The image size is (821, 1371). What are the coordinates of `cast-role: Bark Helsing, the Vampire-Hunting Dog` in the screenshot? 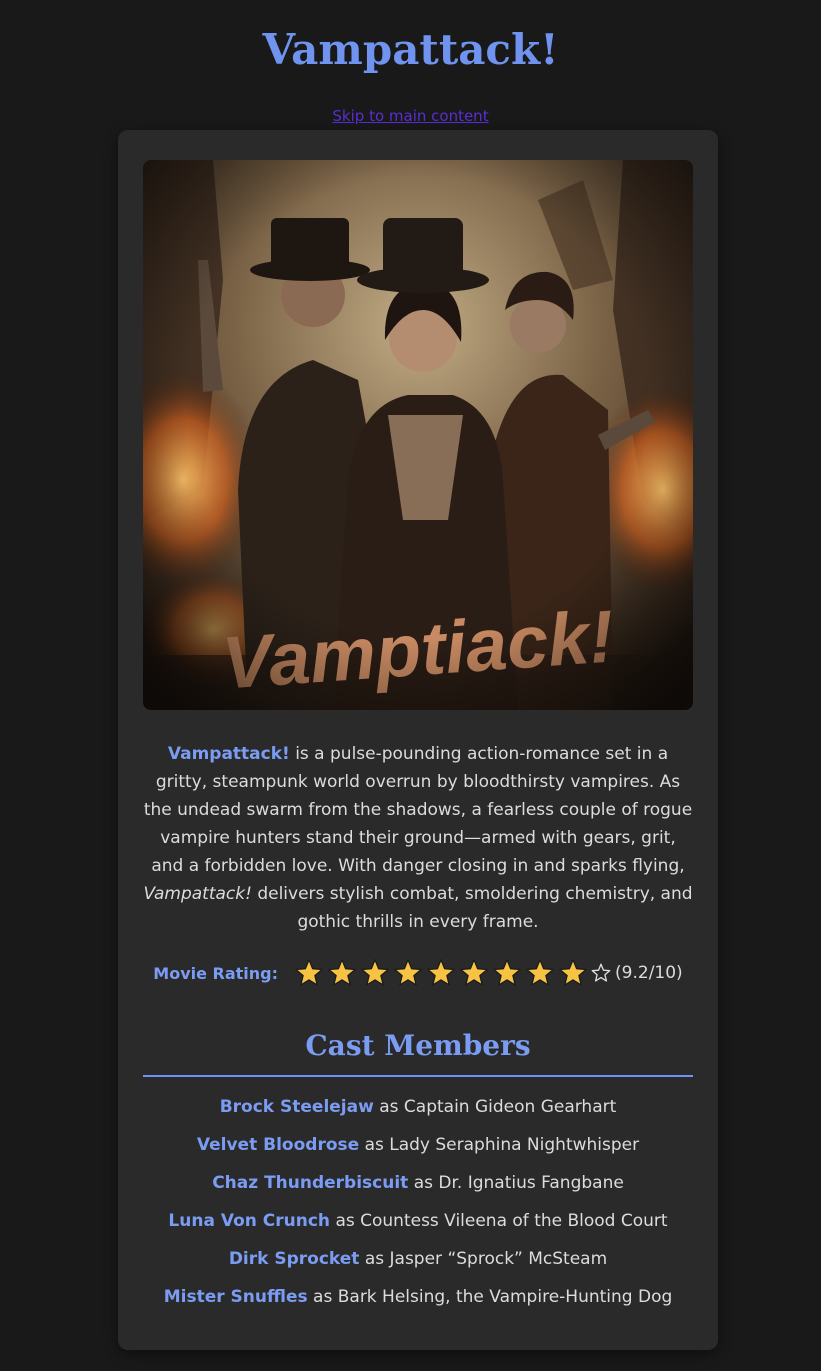 It's located at (505, 1297).